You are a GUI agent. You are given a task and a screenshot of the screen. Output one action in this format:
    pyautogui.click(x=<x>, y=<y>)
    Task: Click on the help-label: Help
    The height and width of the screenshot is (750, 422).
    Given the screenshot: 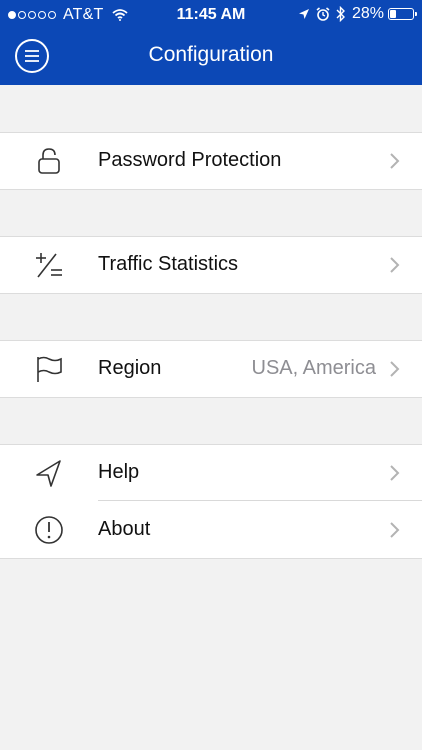 What is the action you would take?
    pyautogui.click(x=119, y=472)
    